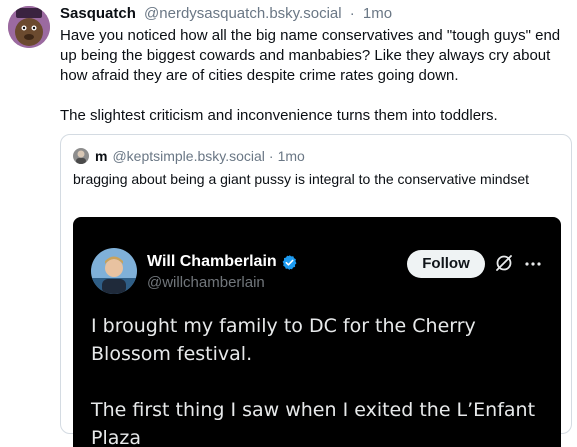 The height and width of the screenshot is (447, 577). What do you see at coordinates (81, 156) in the screenshot?
I see `quoted-author-avatar` at bounding box center [81, 156].